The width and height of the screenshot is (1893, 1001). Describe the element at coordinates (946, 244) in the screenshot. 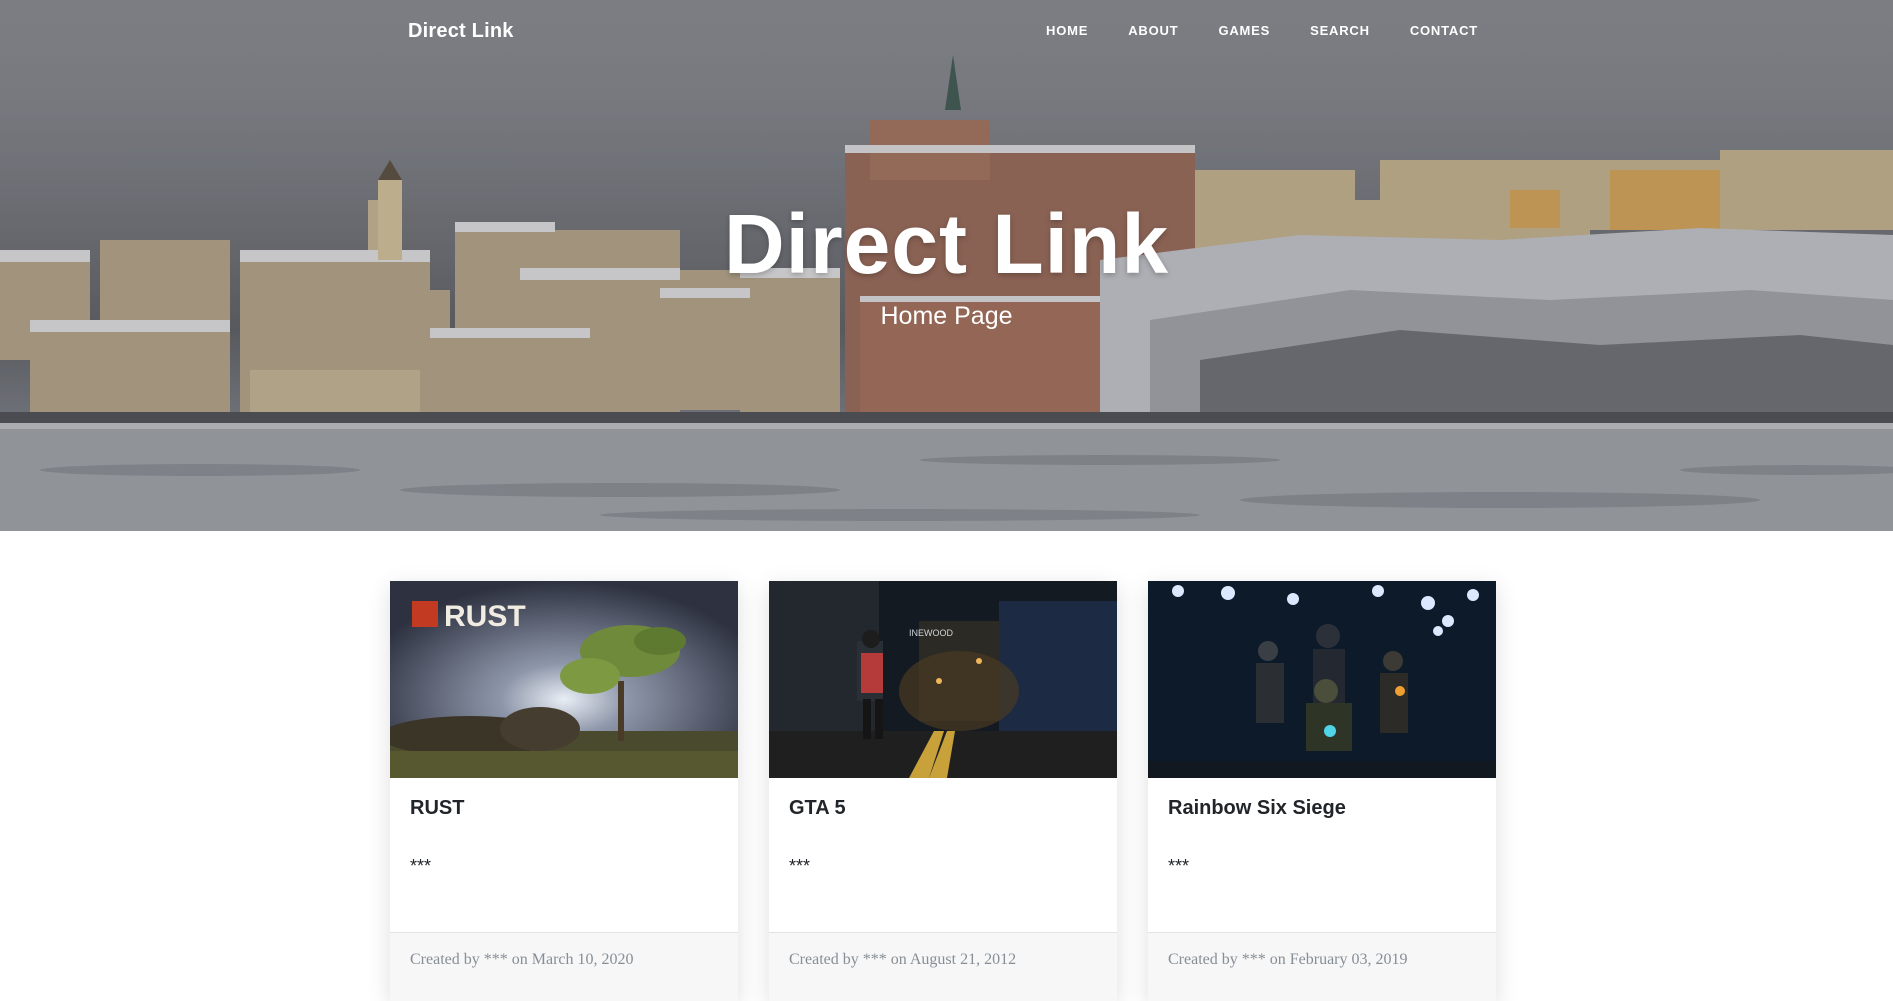

I see `hero-title: Direct Link` at that location.